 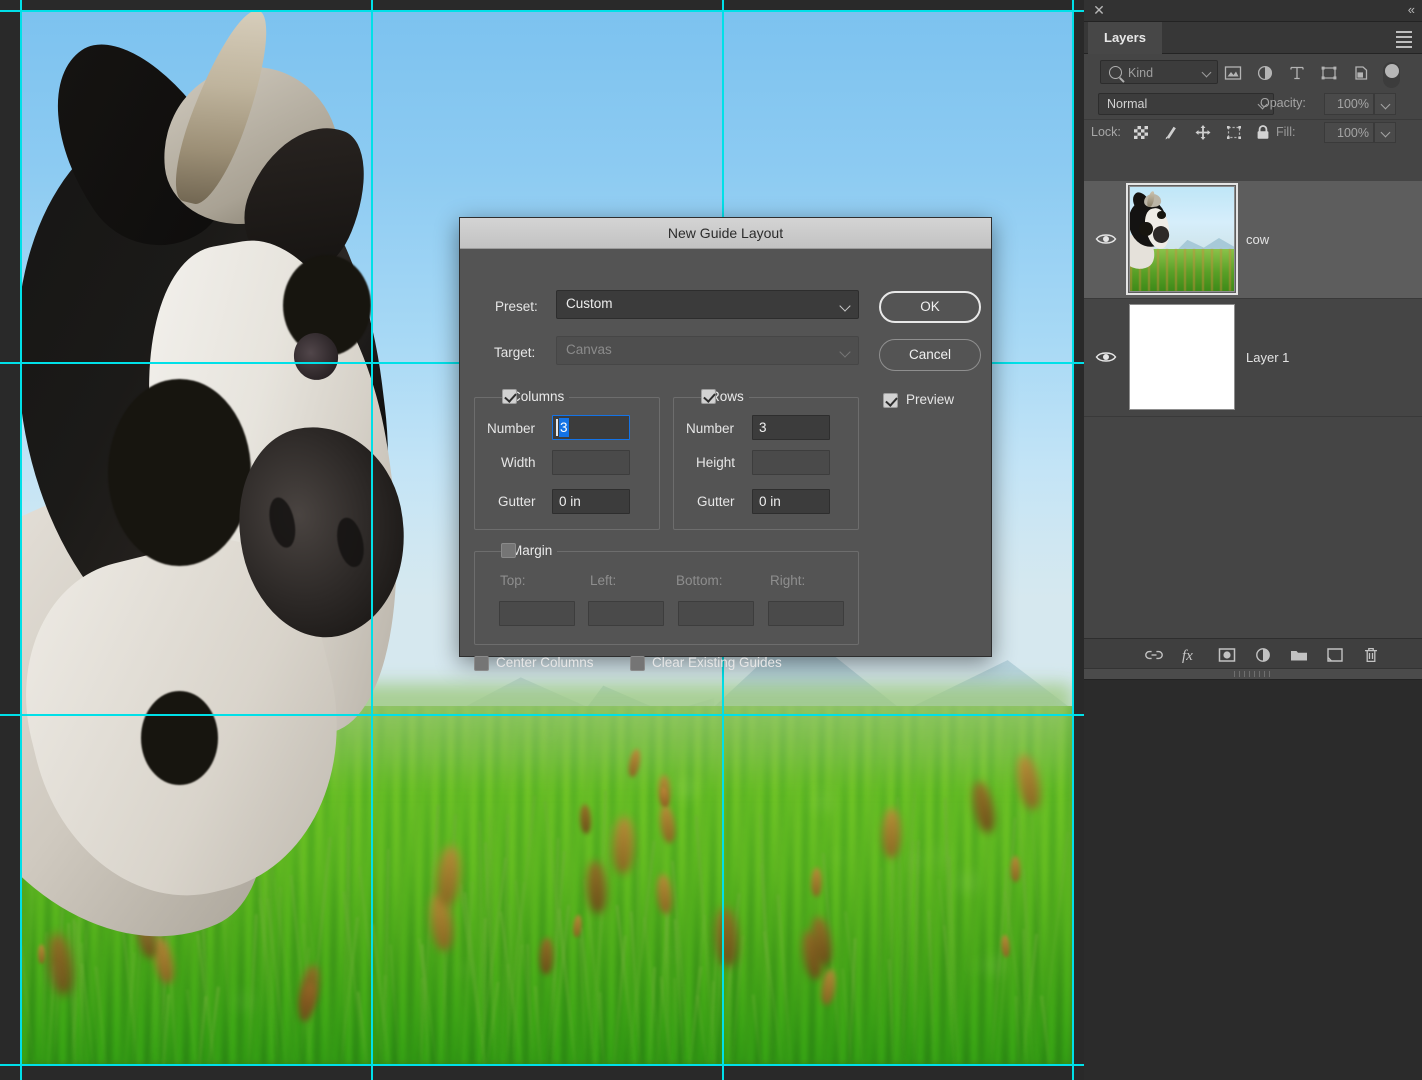 What do you see at coordinates (1265, 73) in the screenshot?
I see `adjustment-filter-icon` at bounding box center [1265, 73].